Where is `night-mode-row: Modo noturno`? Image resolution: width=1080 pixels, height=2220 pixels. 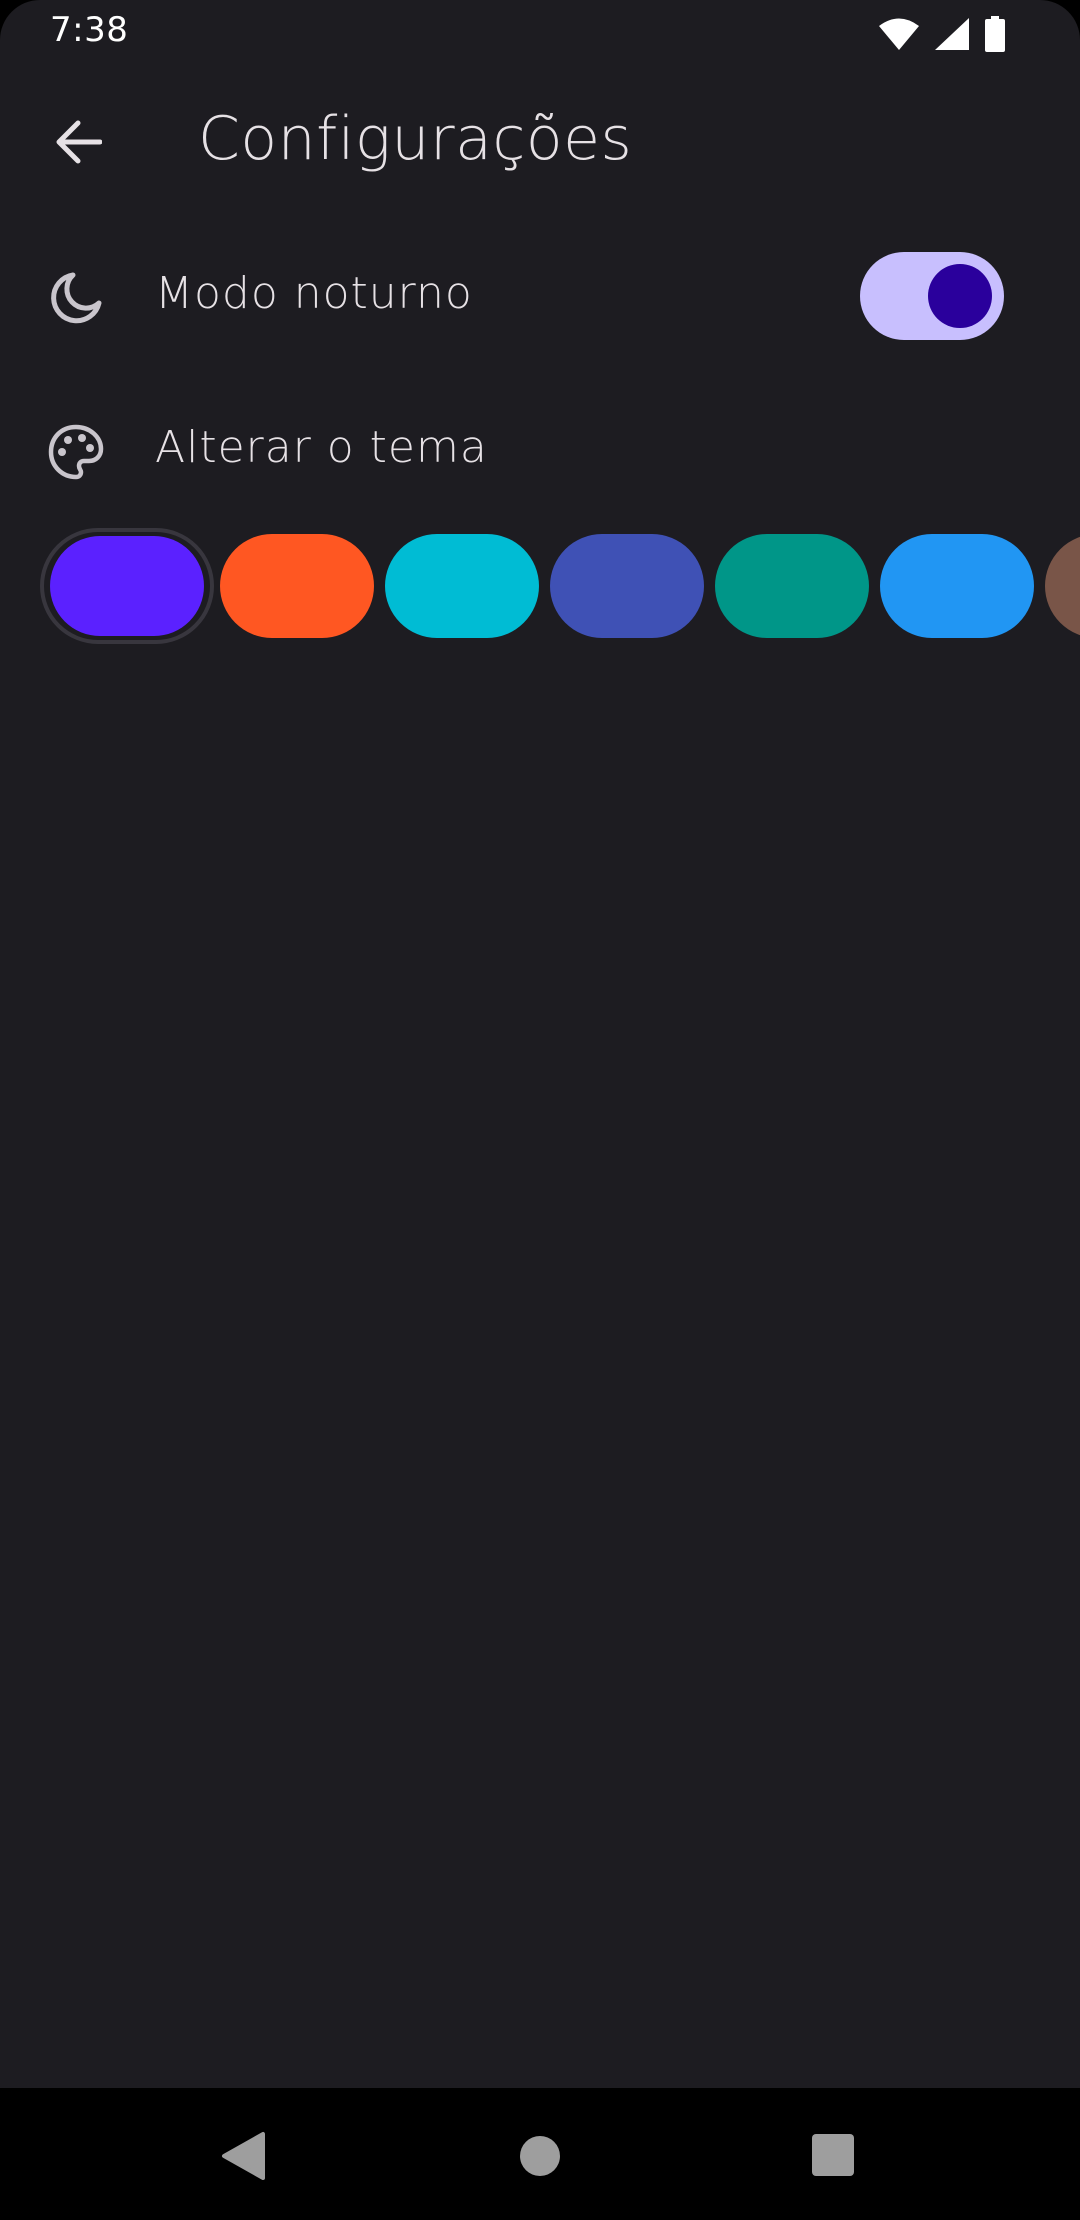 night-mode-row: Modo noturno is located at coordinates (540, 296).